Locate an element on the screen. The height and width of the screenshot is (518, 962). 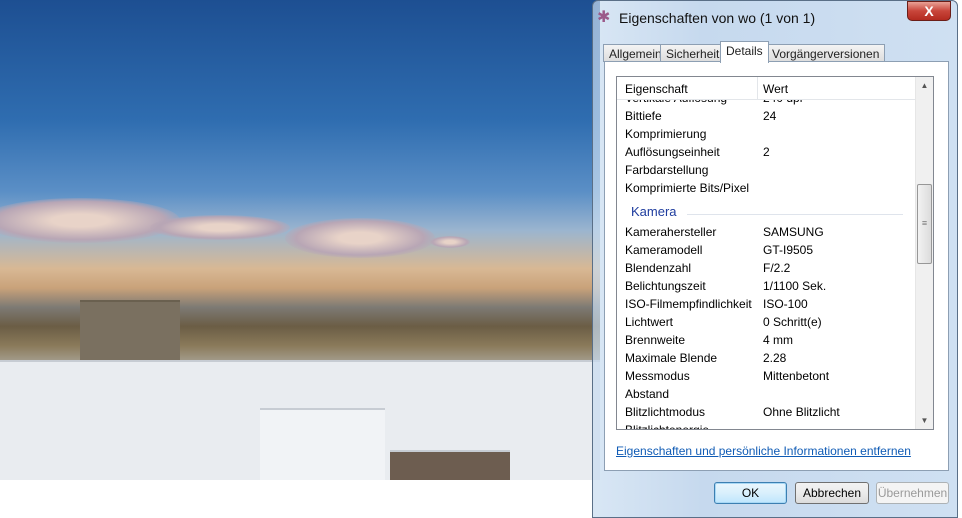
list-item: Farbdarstellung is located at coordinates (766, 170).